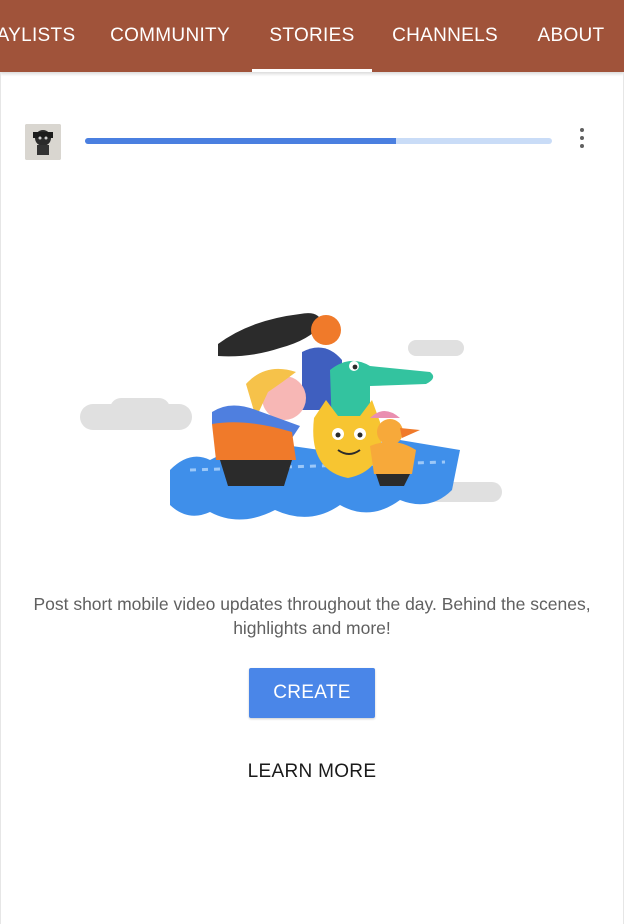 The height and width of the screenshot is (924, 624). What do you see at coordinates (390, 432) in the screenshot?
I see `duck-head` at bounding box center [390, 432].